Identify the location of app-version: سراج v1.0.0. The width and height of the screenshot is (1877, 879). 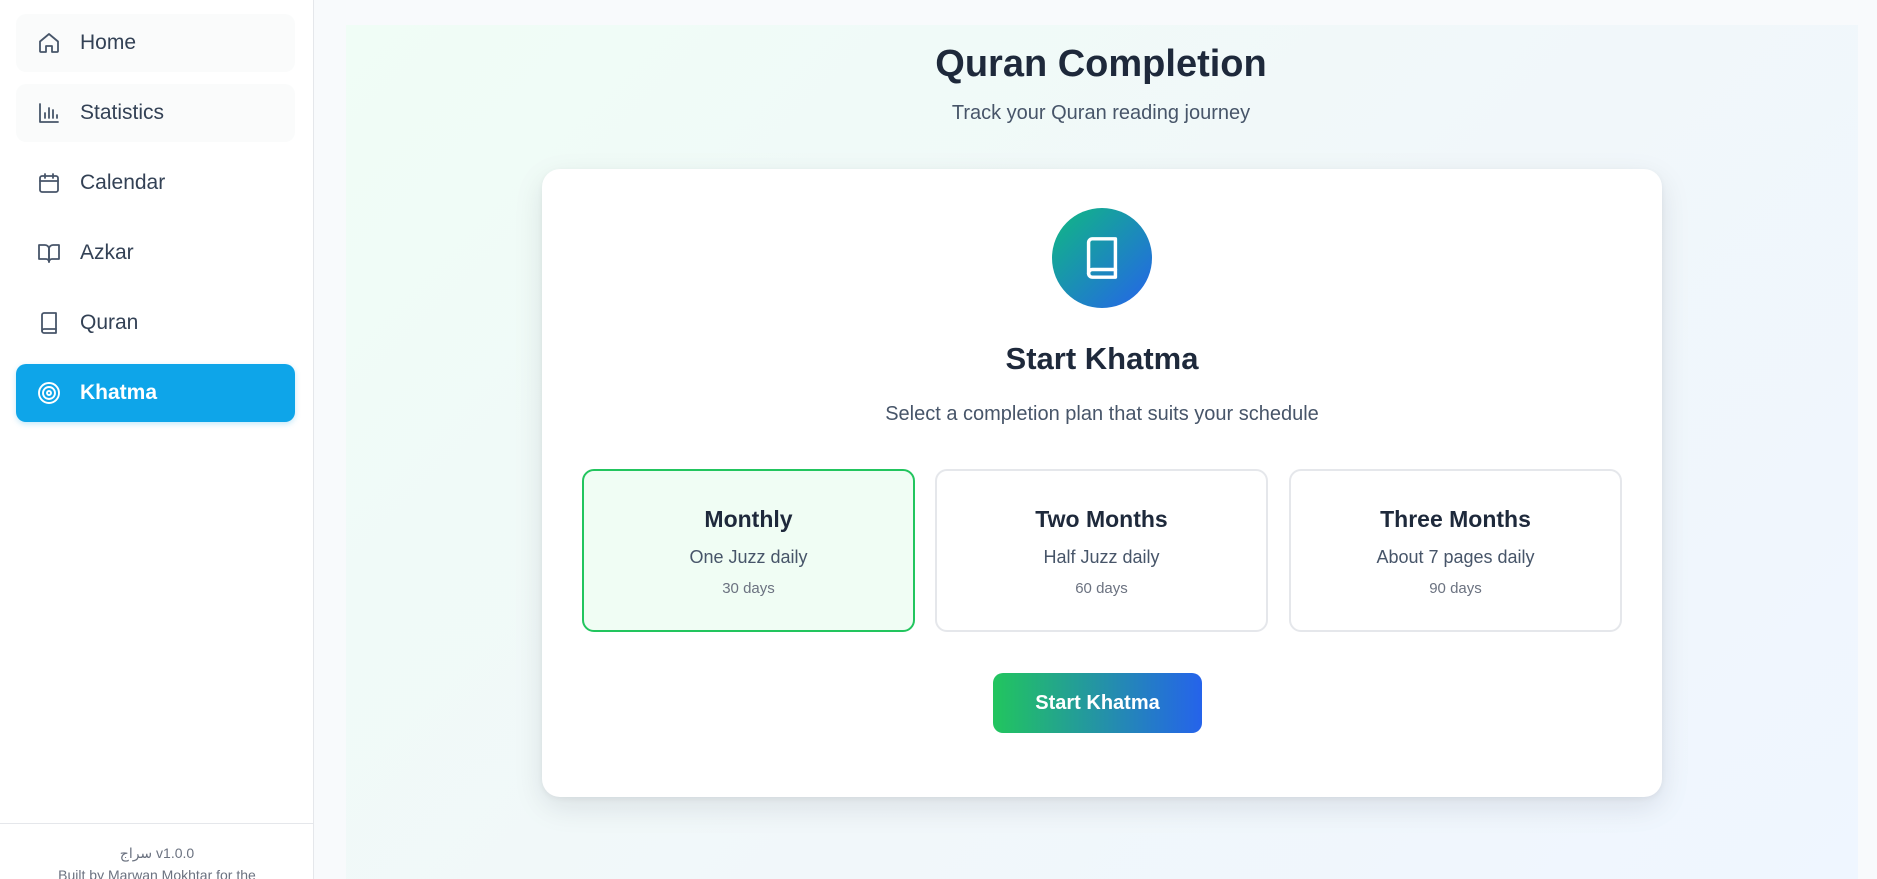
(157, 853).